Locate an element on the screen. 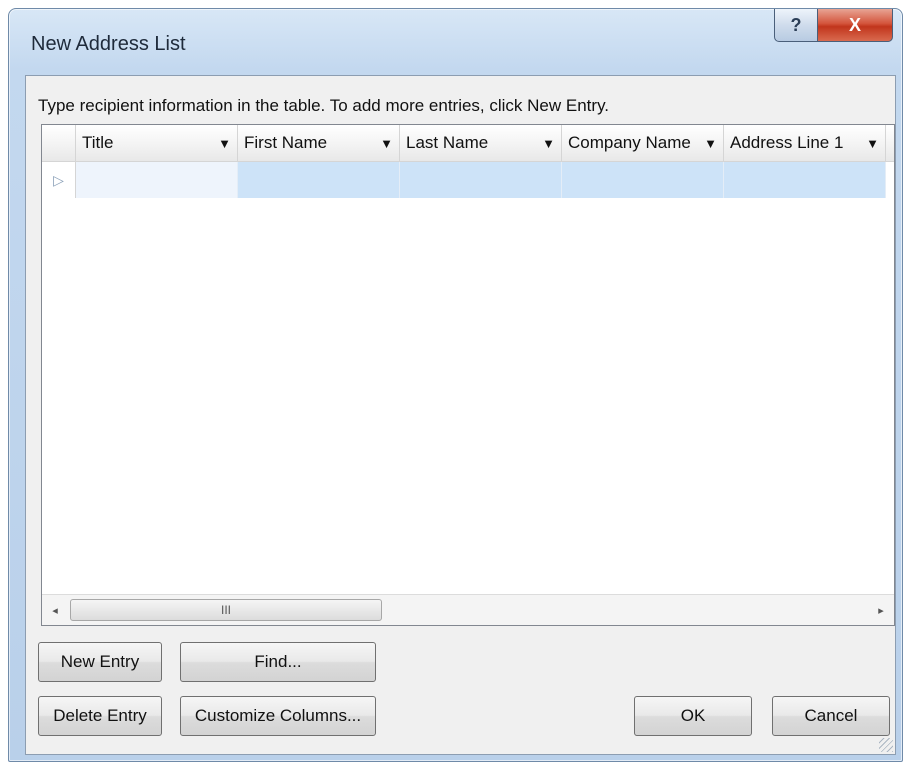 The width and height of the screenshot is (905, 762). column-header-last-name: Last Name ▼ is located at coordinates (481, 143).